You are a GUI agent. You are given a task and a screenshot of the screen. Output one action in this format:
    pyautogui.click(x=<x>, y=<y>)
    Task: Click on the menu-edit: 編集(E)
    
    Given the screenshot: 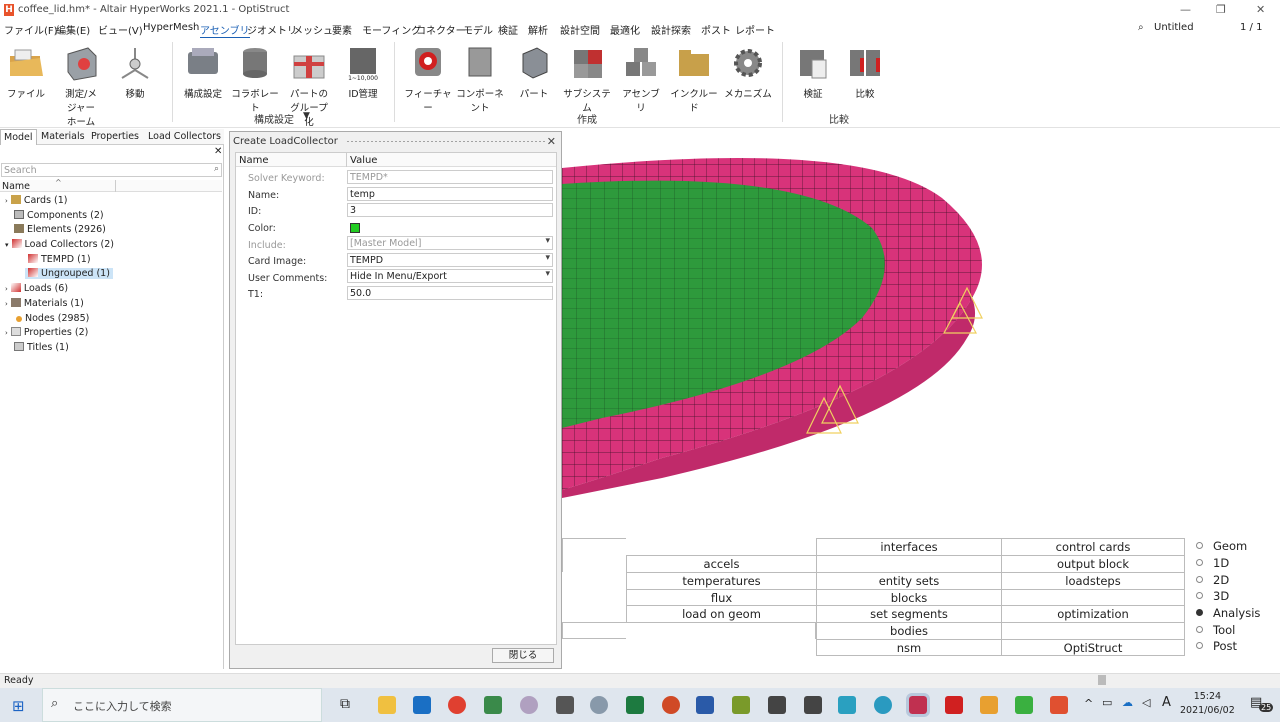 What is the action you would take?
    pyautogui.click(x=73, y=29)
    